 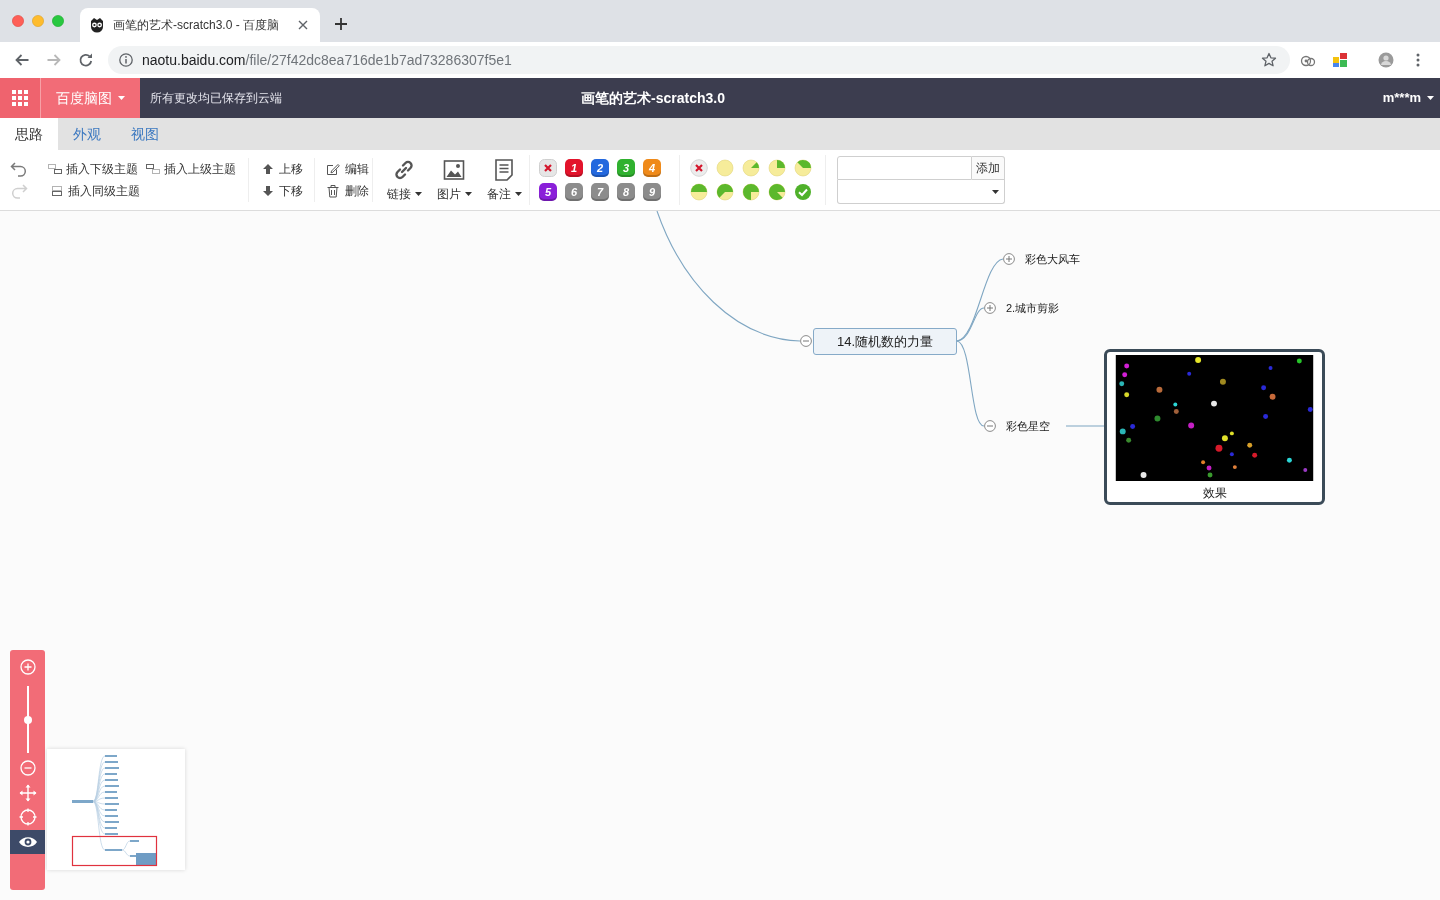 I want to click on grid-icon, so click(x=20, y=98).